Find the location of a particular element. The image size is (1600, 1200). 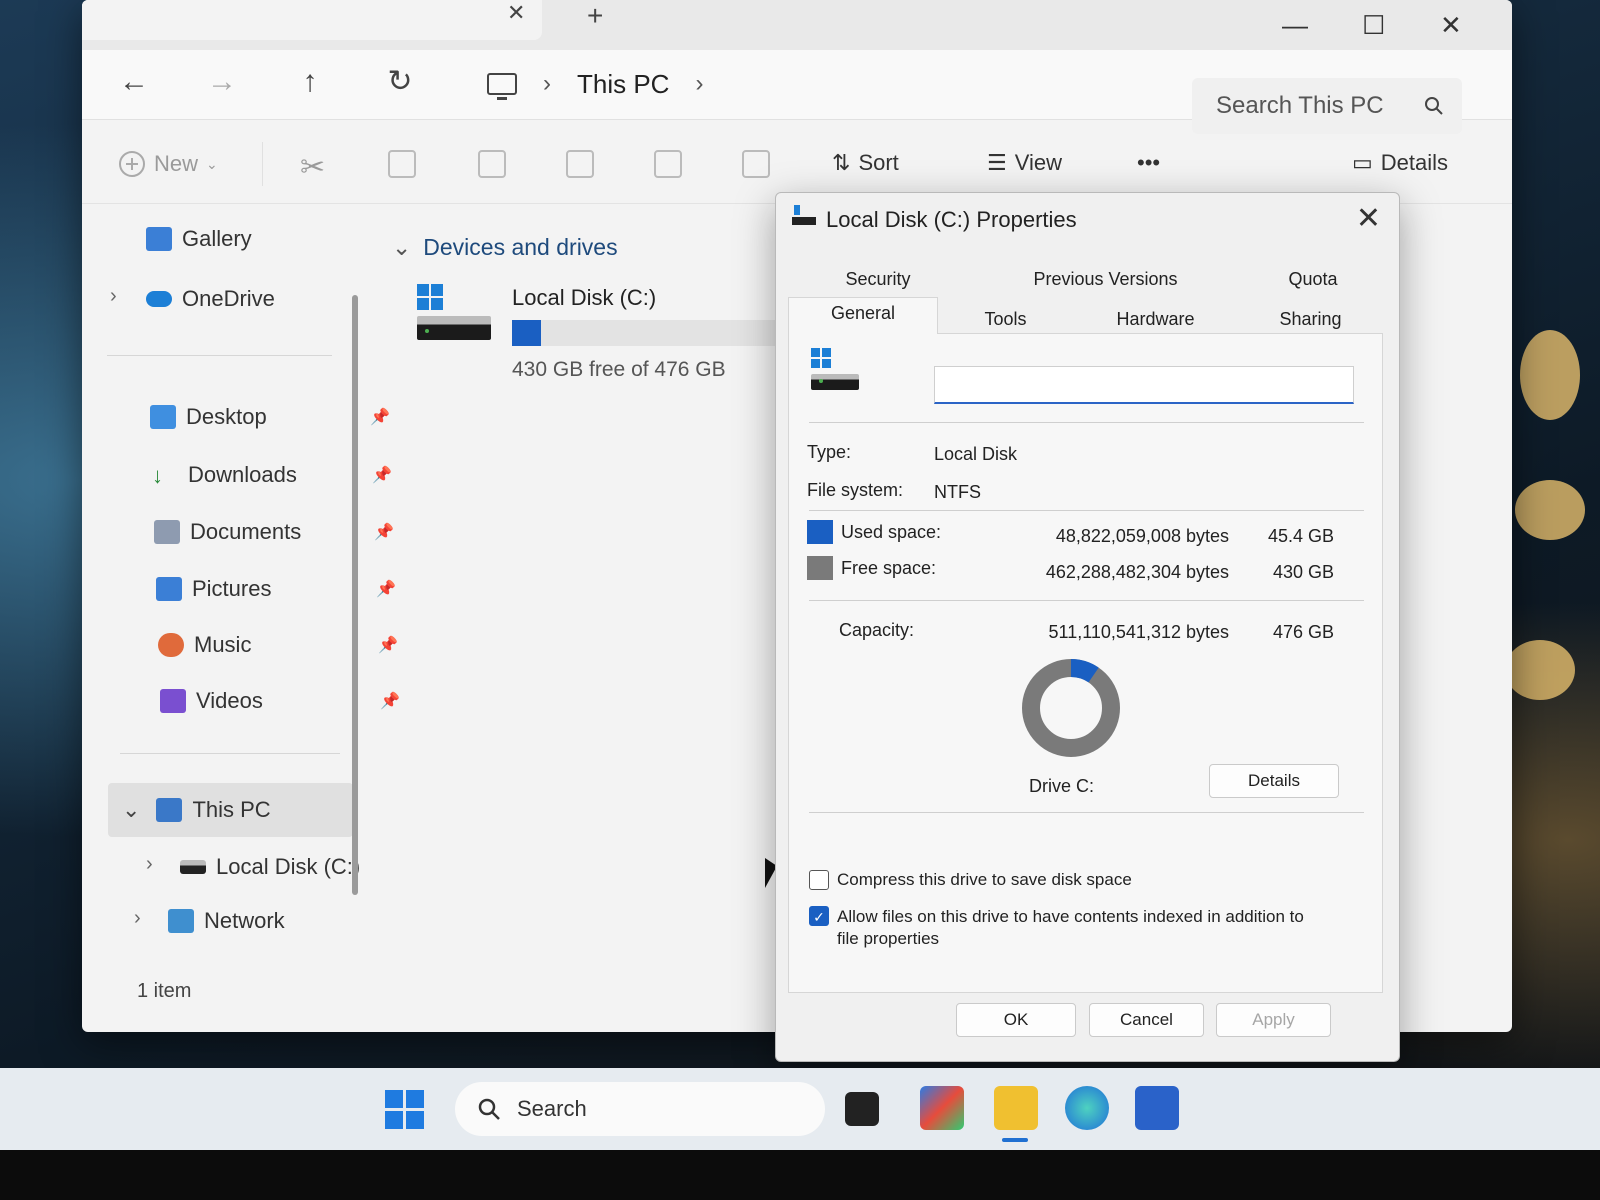

sidebar-item-label: Downloads is located at coordinates (242, 474).